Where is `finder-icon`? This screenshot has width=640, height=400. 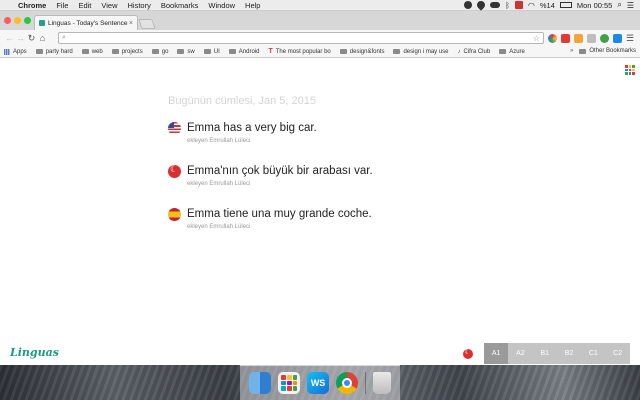
finder-icon is located at coordinates (260, 383).